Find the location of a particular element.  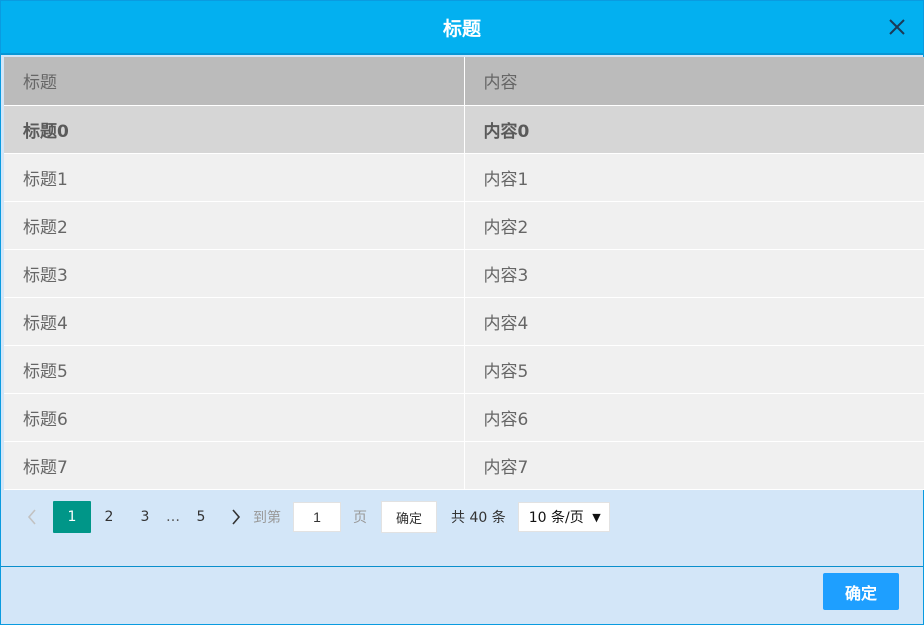

table-row: 标题6 内容6 is located at coordinates (464, 417).